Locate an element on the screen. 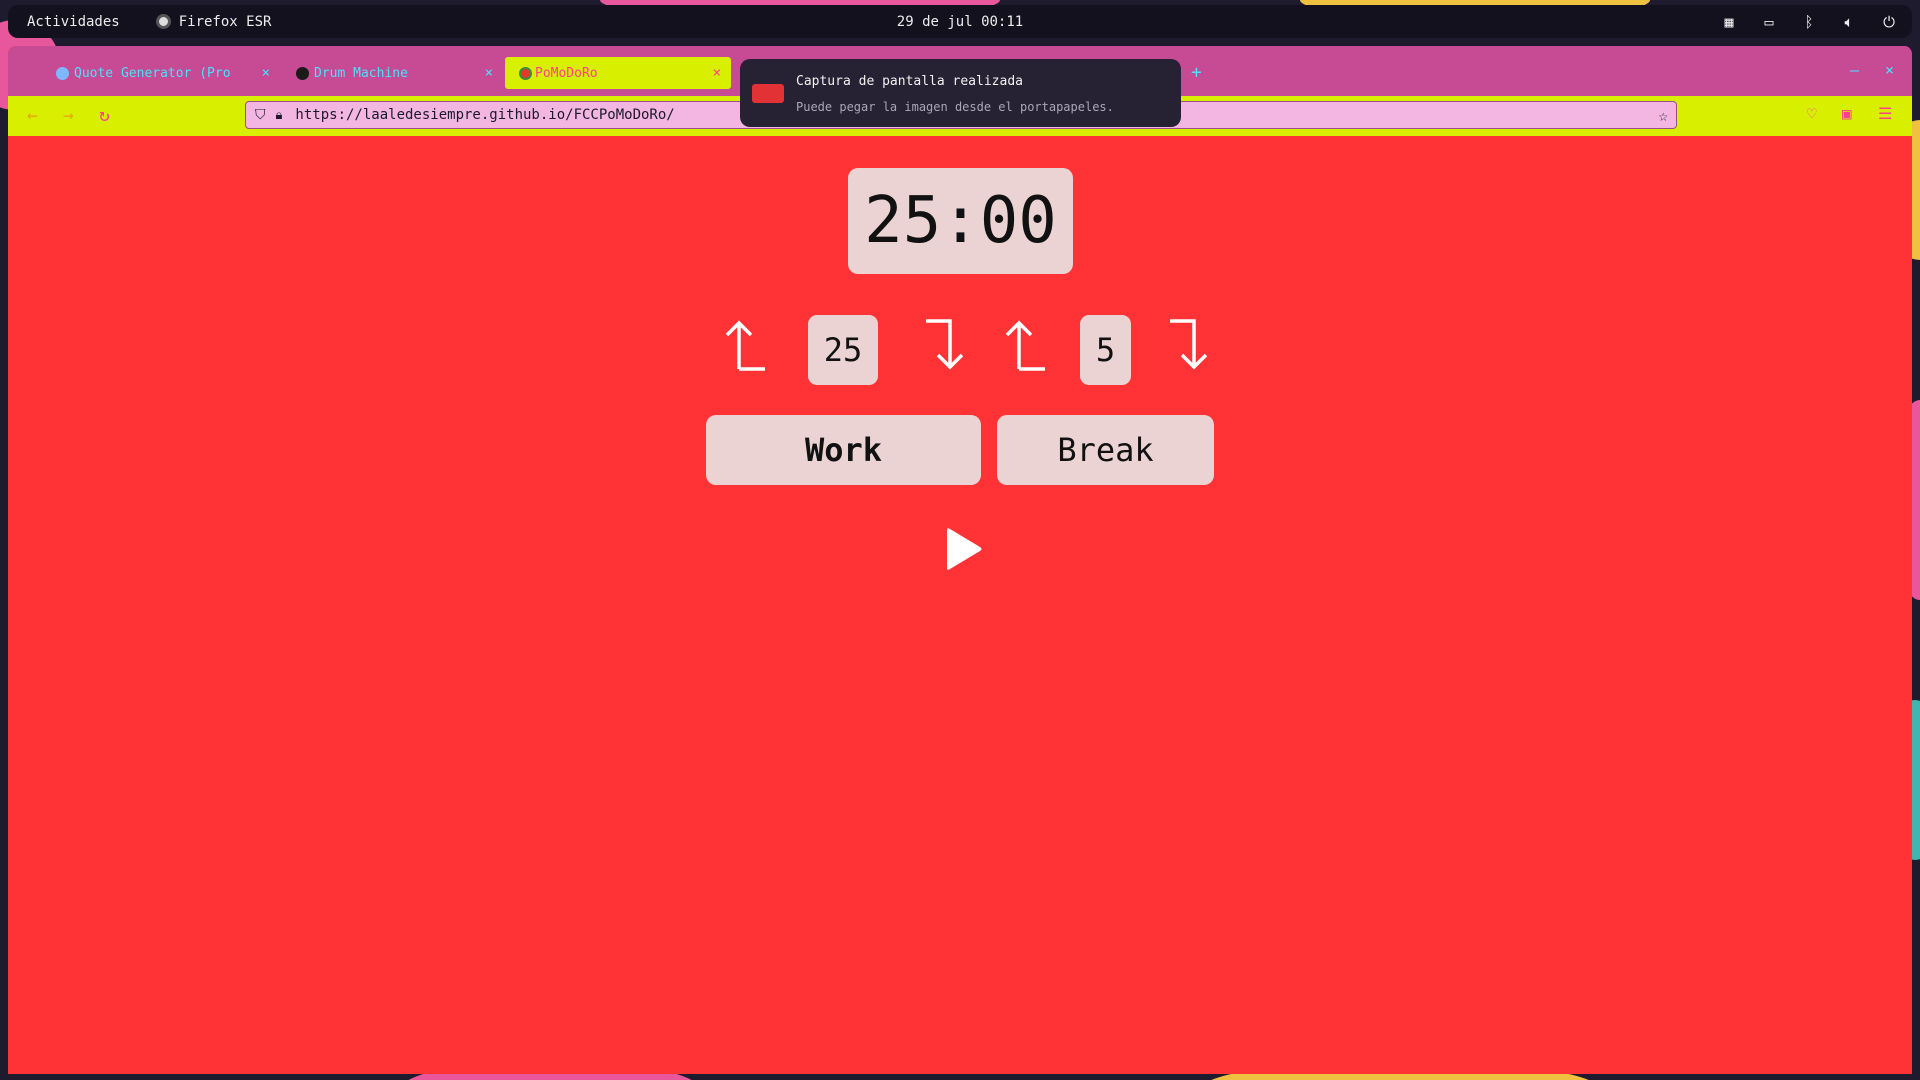 This screenshot has height=1080, width=1920. increment-break-button is located at coordinates (1022, 345).